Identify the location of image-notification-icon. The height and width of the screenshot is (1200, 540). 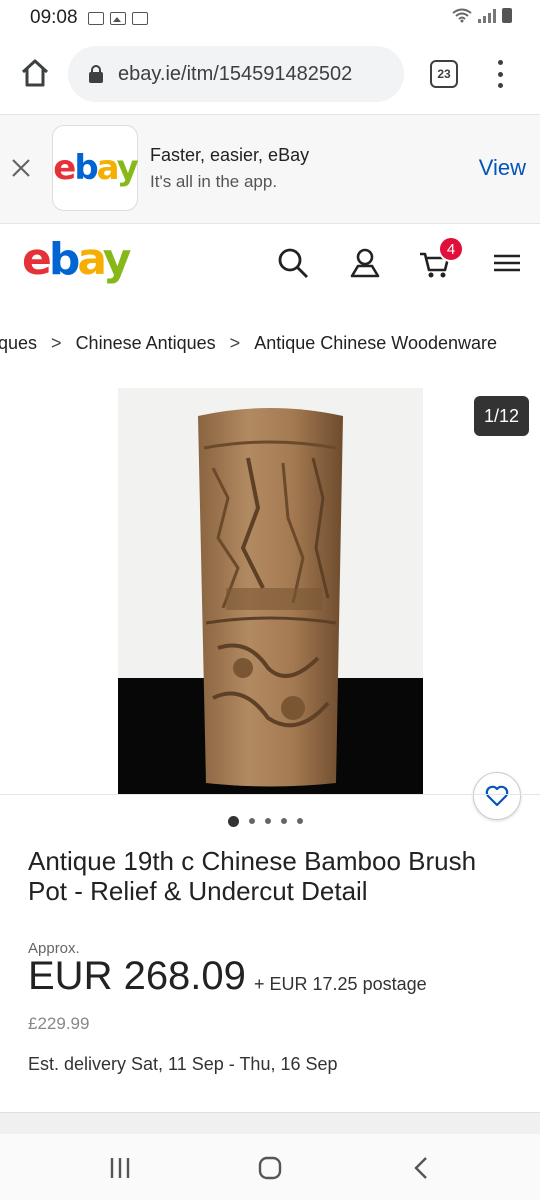
(117, 18).